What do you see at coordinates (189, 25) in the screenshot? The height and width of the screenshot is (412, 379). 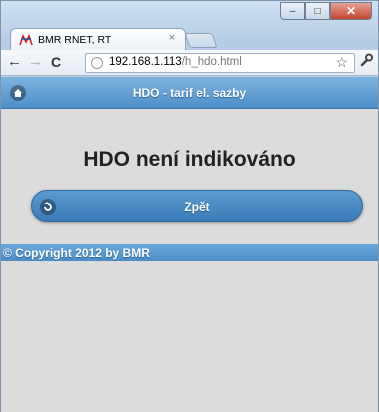 I see `tab-strip: BMR RNET, RT × – □ ✕` at bounding box center [189, 25].